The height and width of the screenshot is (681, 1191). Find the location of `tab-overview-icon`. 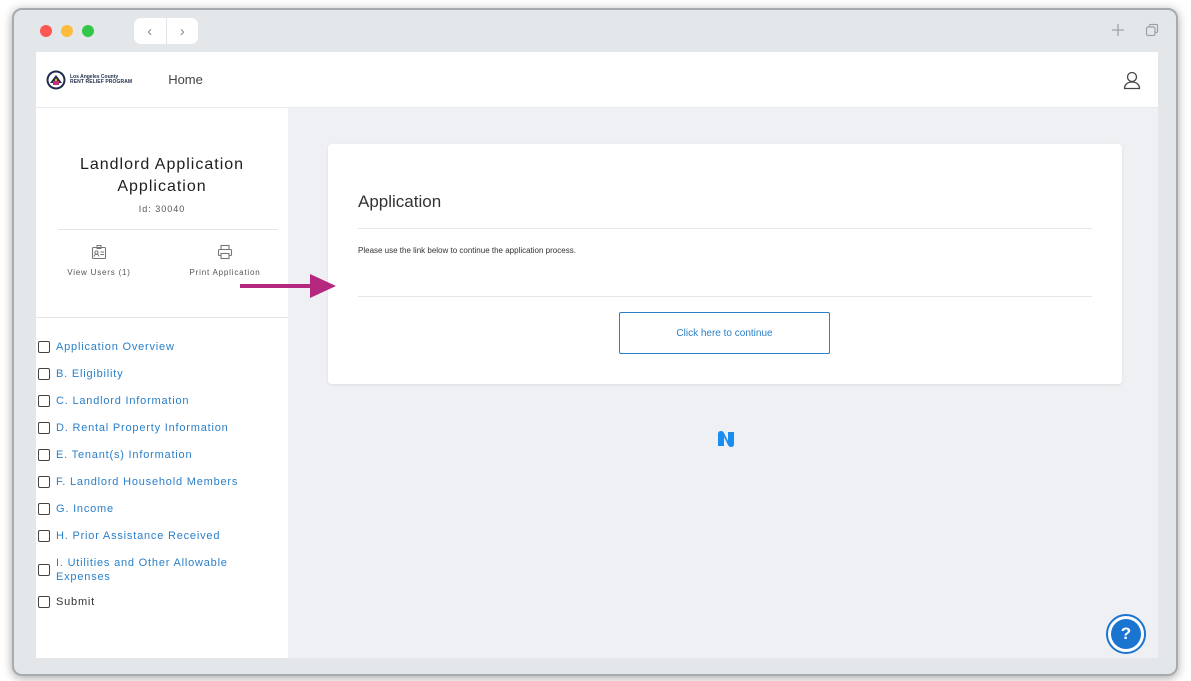

tab-overview-icon is located at coordinates (1152, 30).